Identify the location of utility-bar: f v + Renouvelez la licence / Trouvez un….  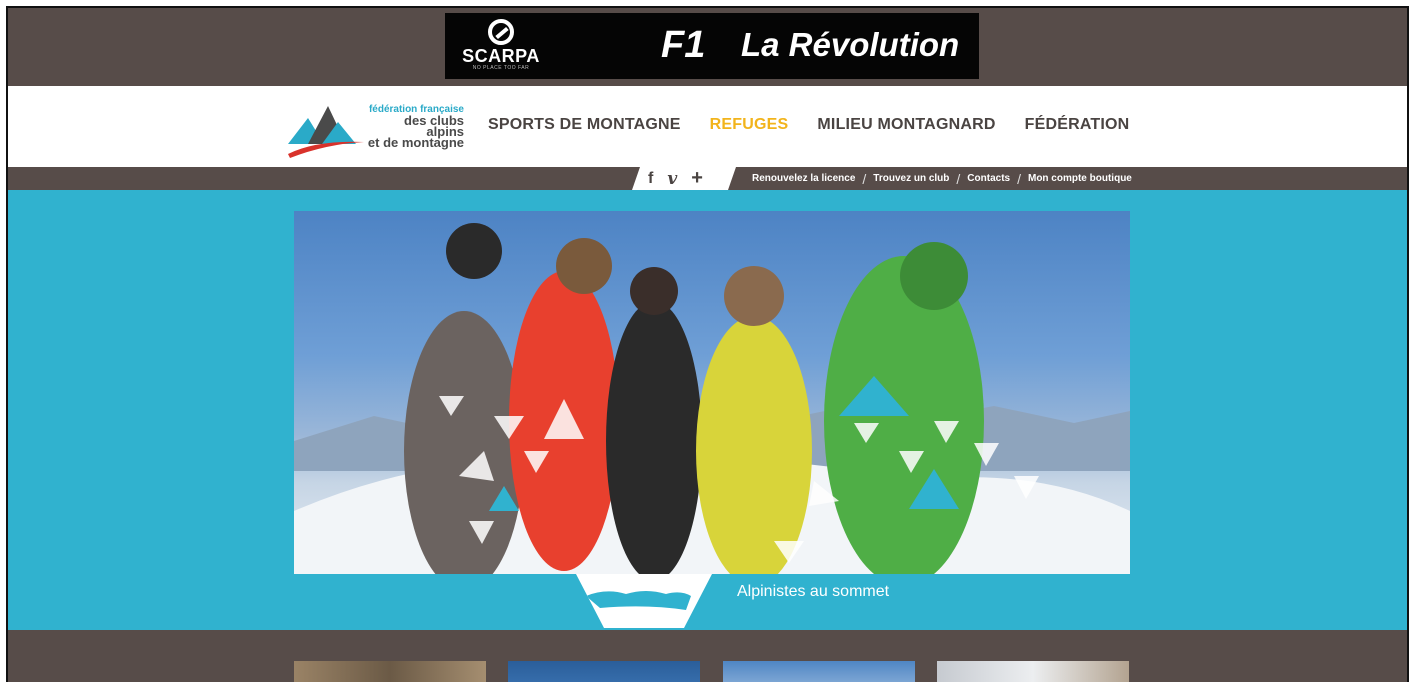
(707, 178).